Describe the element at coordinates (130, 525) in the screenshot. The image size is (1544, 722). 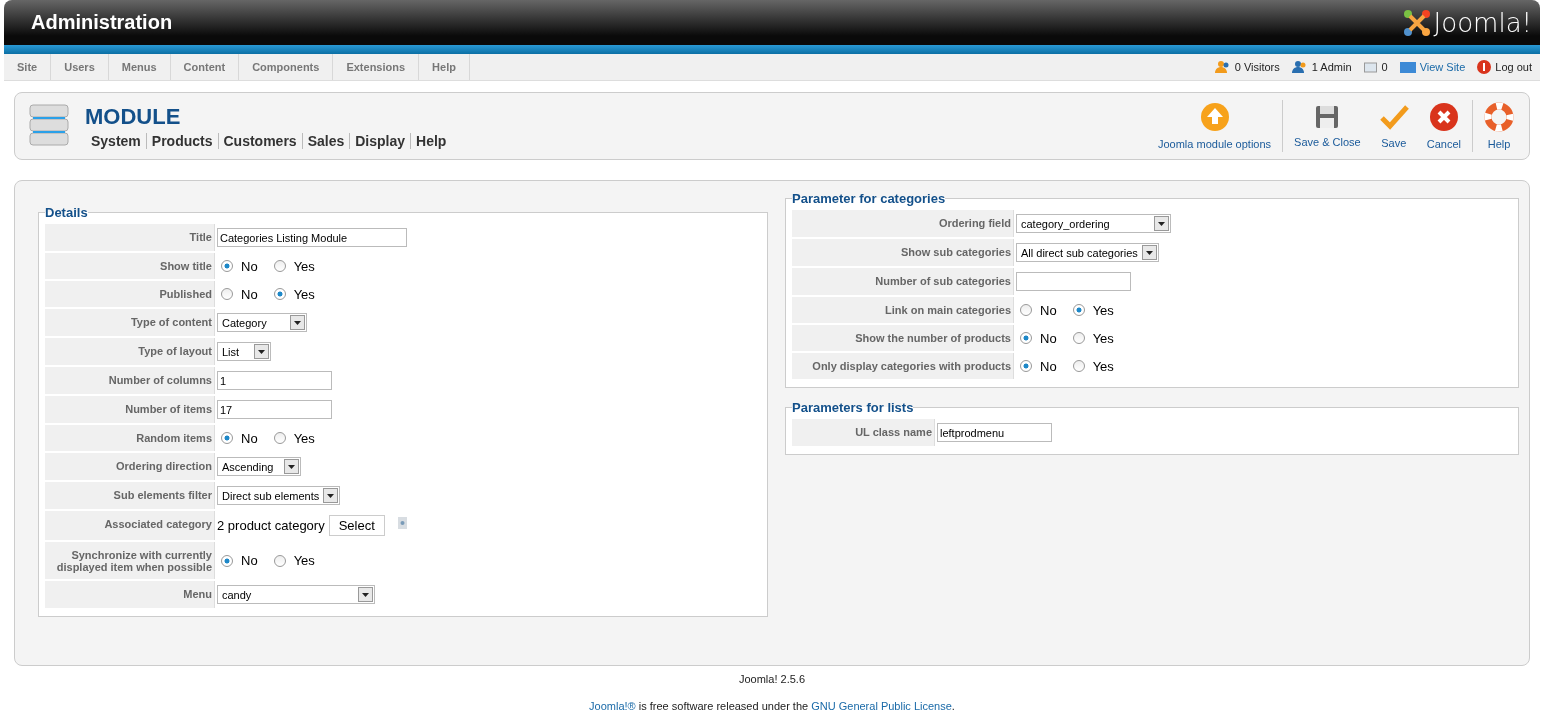
I see `field-label: Associated category` at that location.